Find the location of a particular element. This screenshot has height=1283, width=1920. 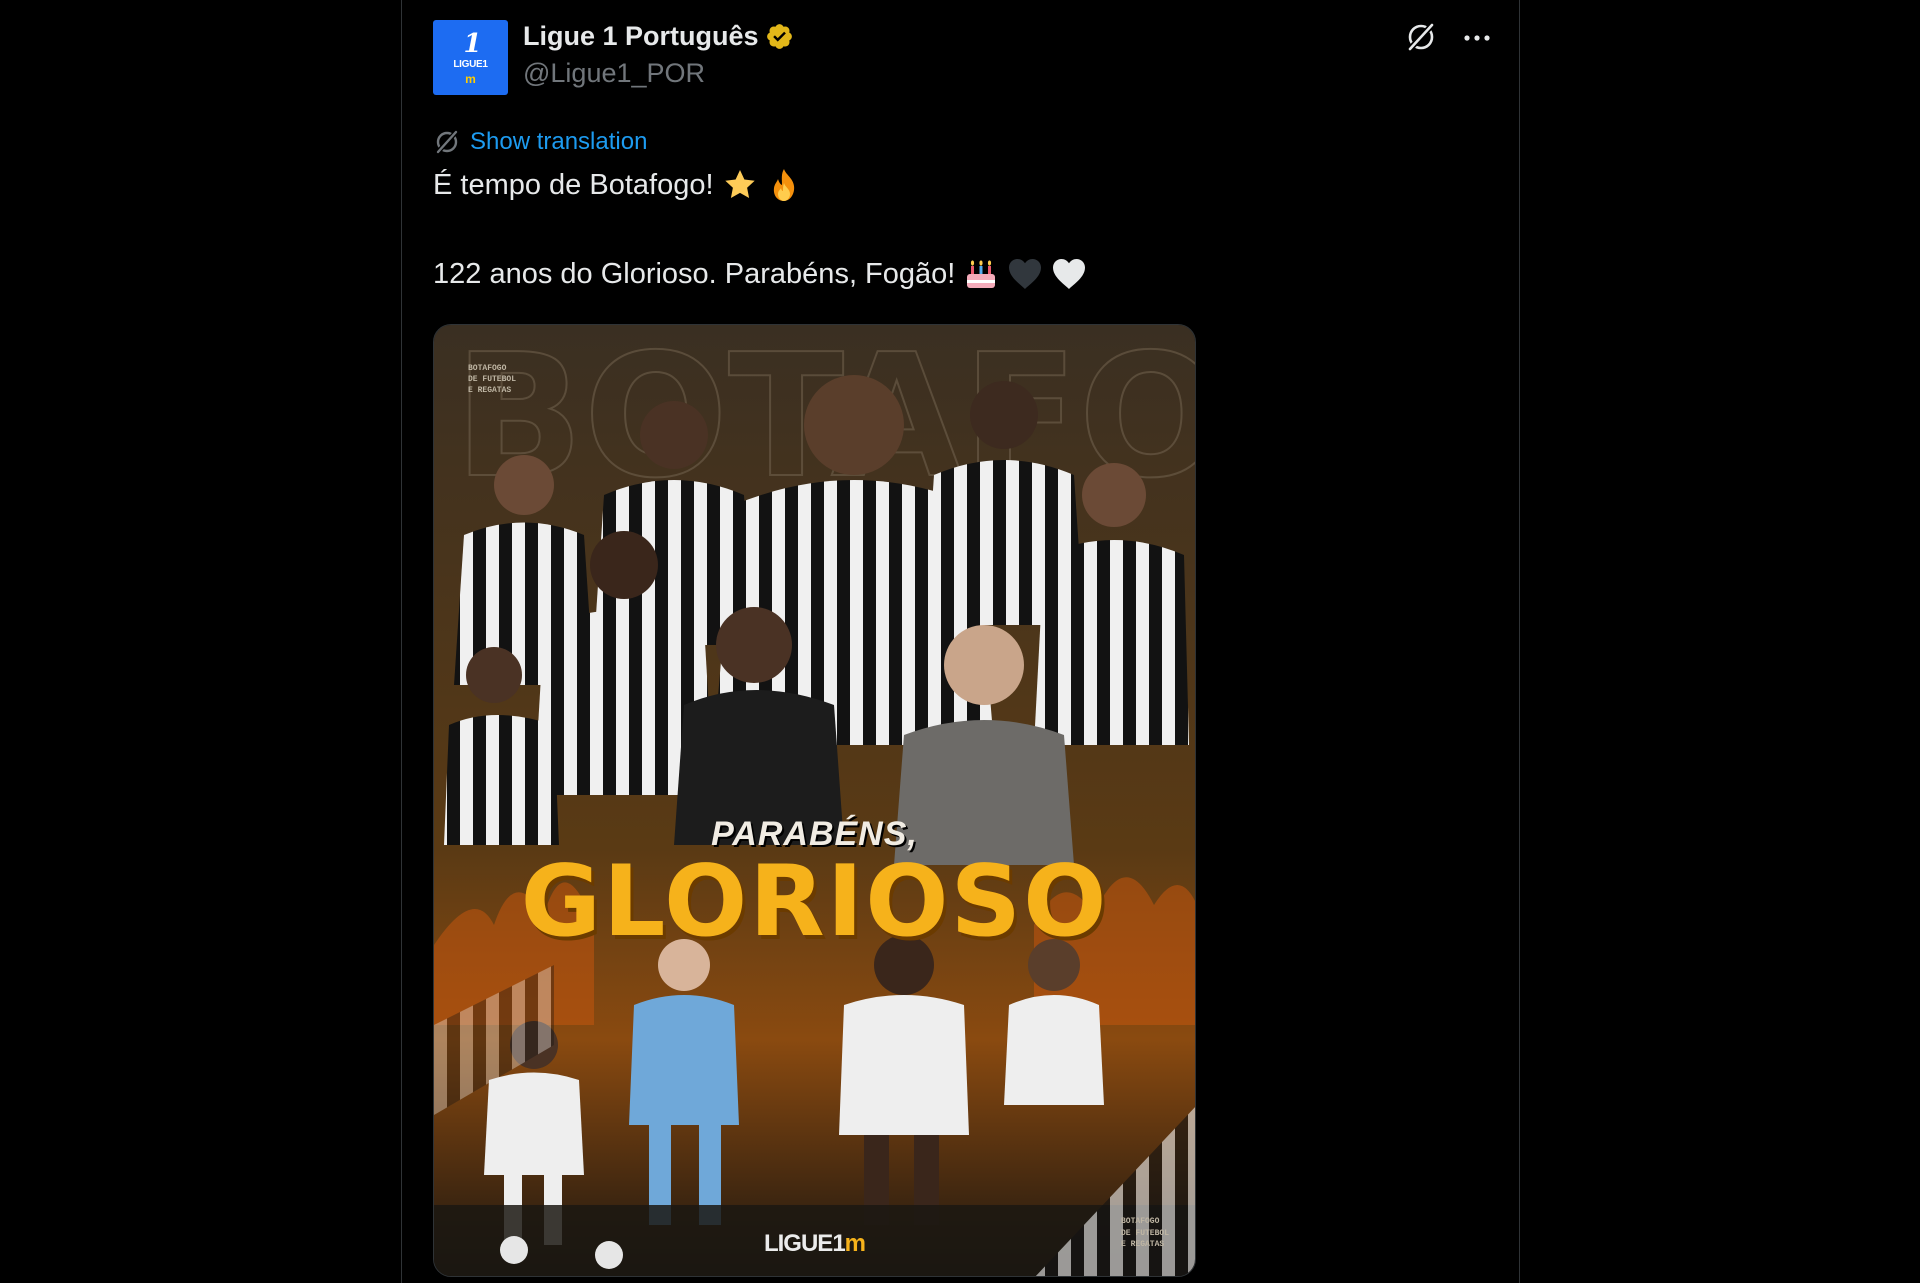

poster-logo-text: LIGUE is located at coordinates (798, 1243).